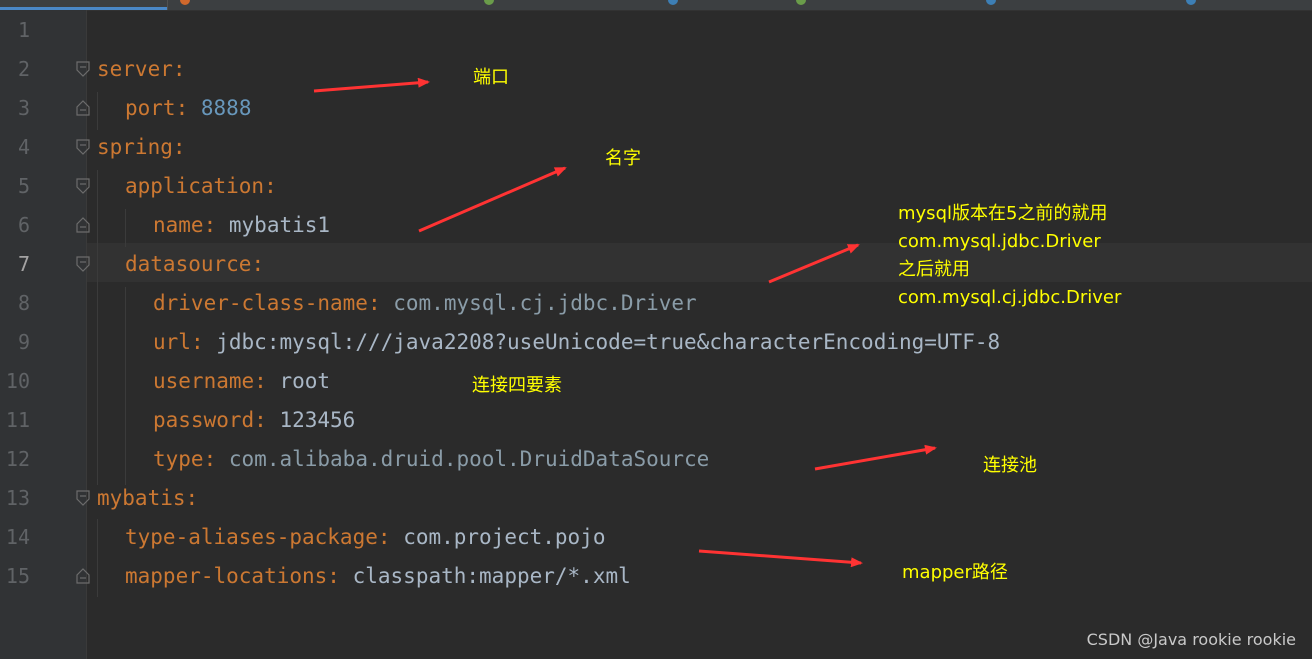 The height and width of the screenshot is (659, 1312). What do you see at coordinates (1003, 213) in the screenshot?
I see `annotation-driver-line: mysql版本在5之前的就用` at bounding box center [1003, 213].